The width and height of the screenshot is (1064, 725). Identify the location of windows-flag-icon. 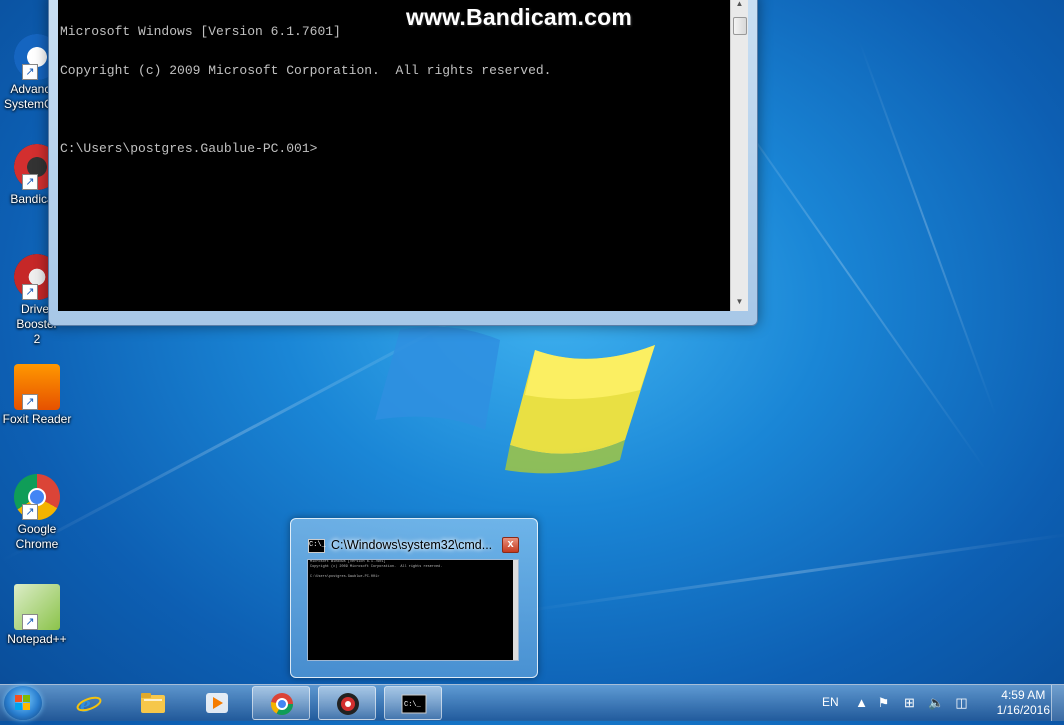
(22, 702).